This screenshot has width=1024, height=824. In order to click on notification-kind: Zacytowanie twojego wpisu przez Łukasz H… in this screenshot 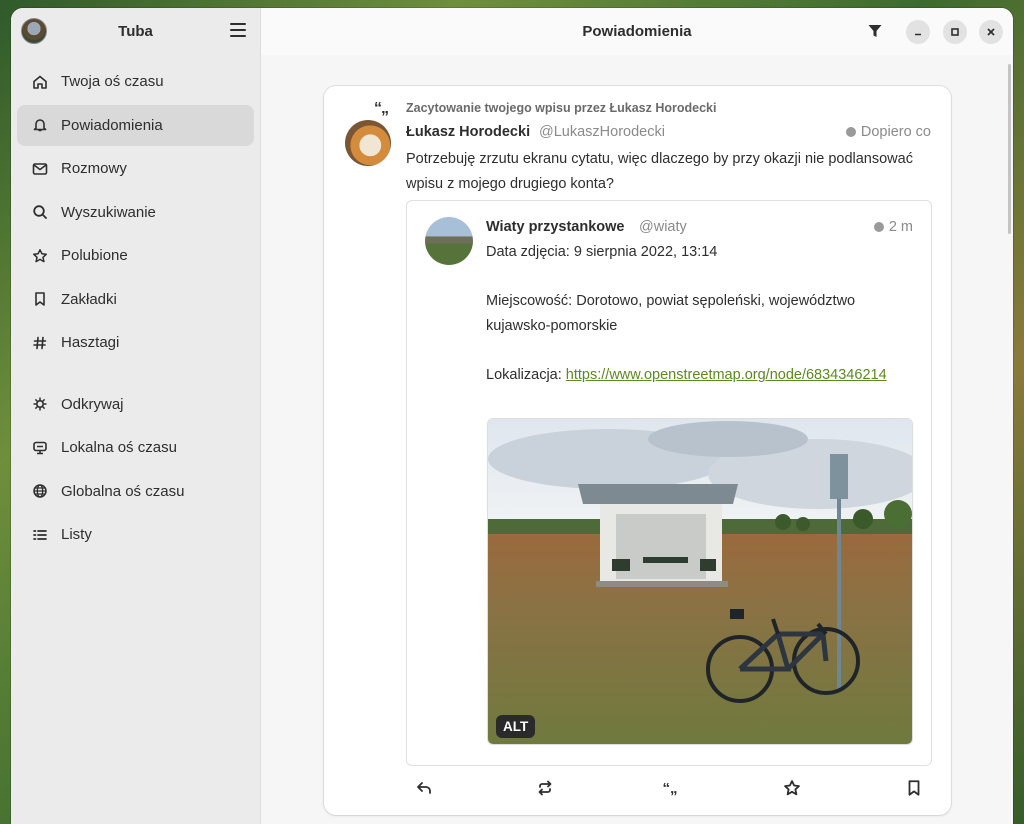, I will do `click(561, 108)`.